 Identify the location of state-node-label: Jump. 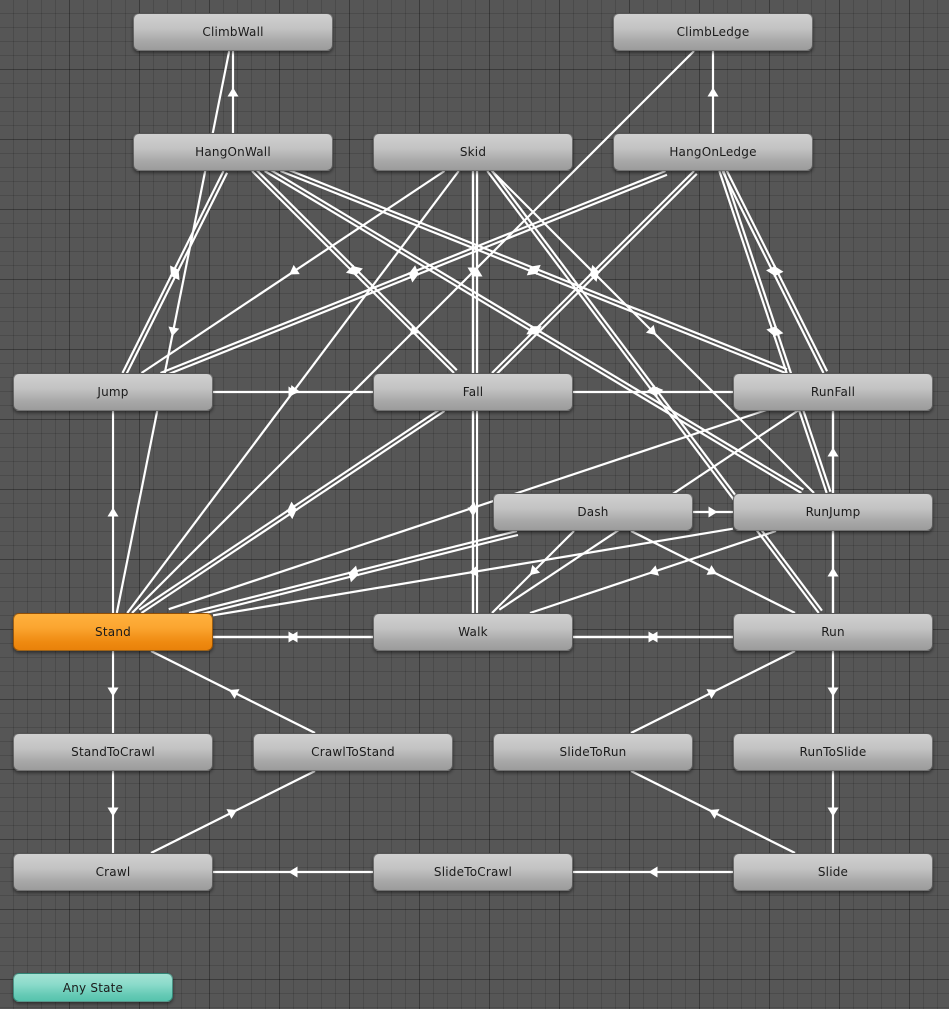
(113, 392).